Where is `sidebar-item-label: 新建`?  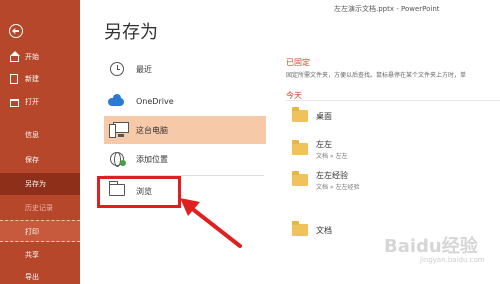 sidebar-item-label: 新建 is located at coordinates (32, 79).